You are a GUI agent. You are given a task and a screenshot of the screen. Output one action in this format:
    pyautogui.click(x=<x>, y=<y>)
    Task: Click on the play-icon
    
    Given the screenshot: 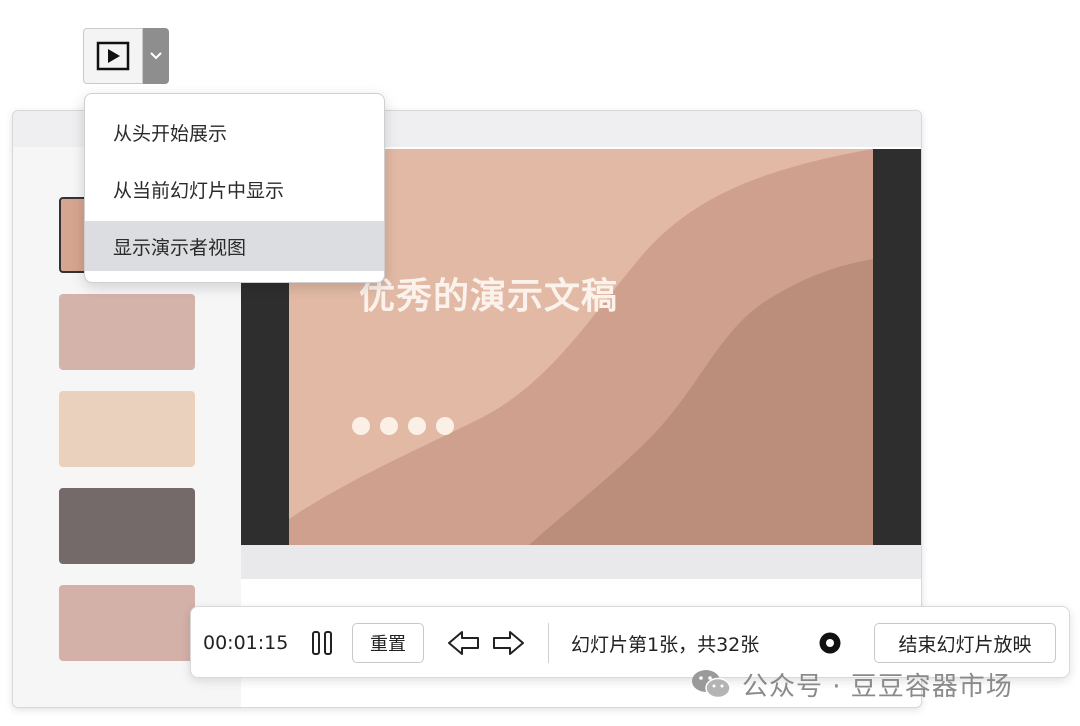 What is the action you would take?
    pyautogui.click(x=113, y=56)
    